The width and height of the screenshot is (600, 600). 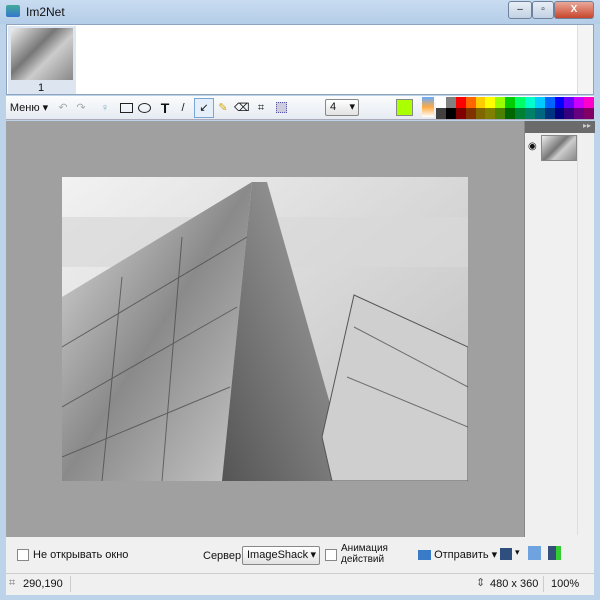 I want to click on ellipse-tool-icon, so click(x=144, y=108).